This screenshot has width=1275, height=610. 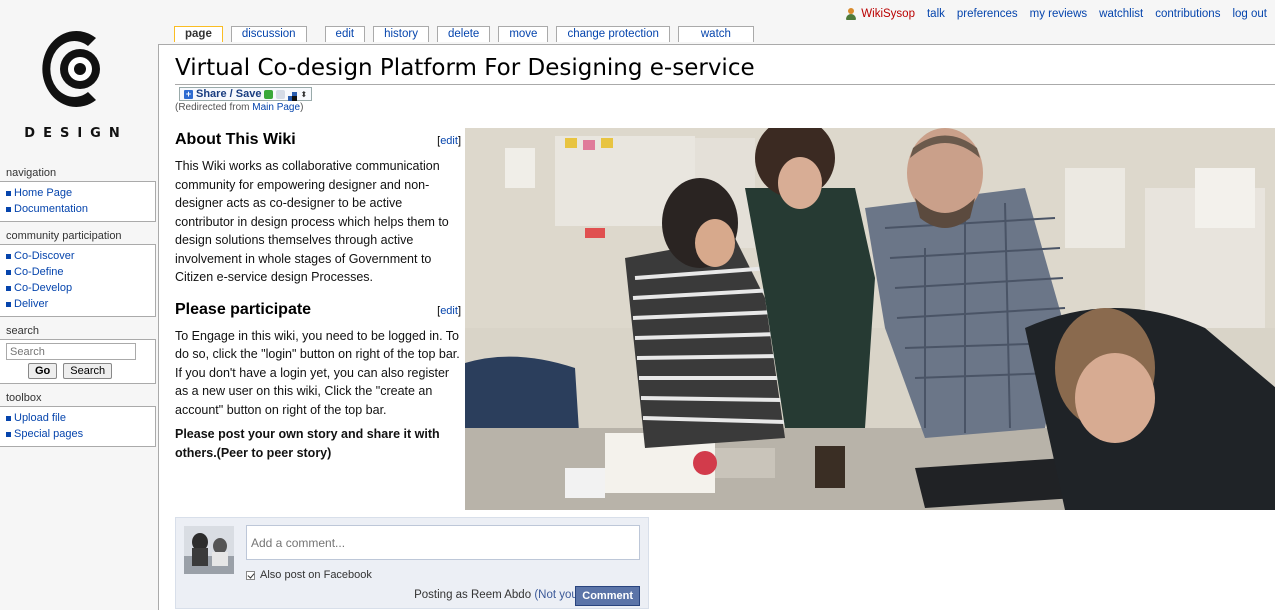 I want to click on codesign-logo-icon, so click(x=71, y=69).